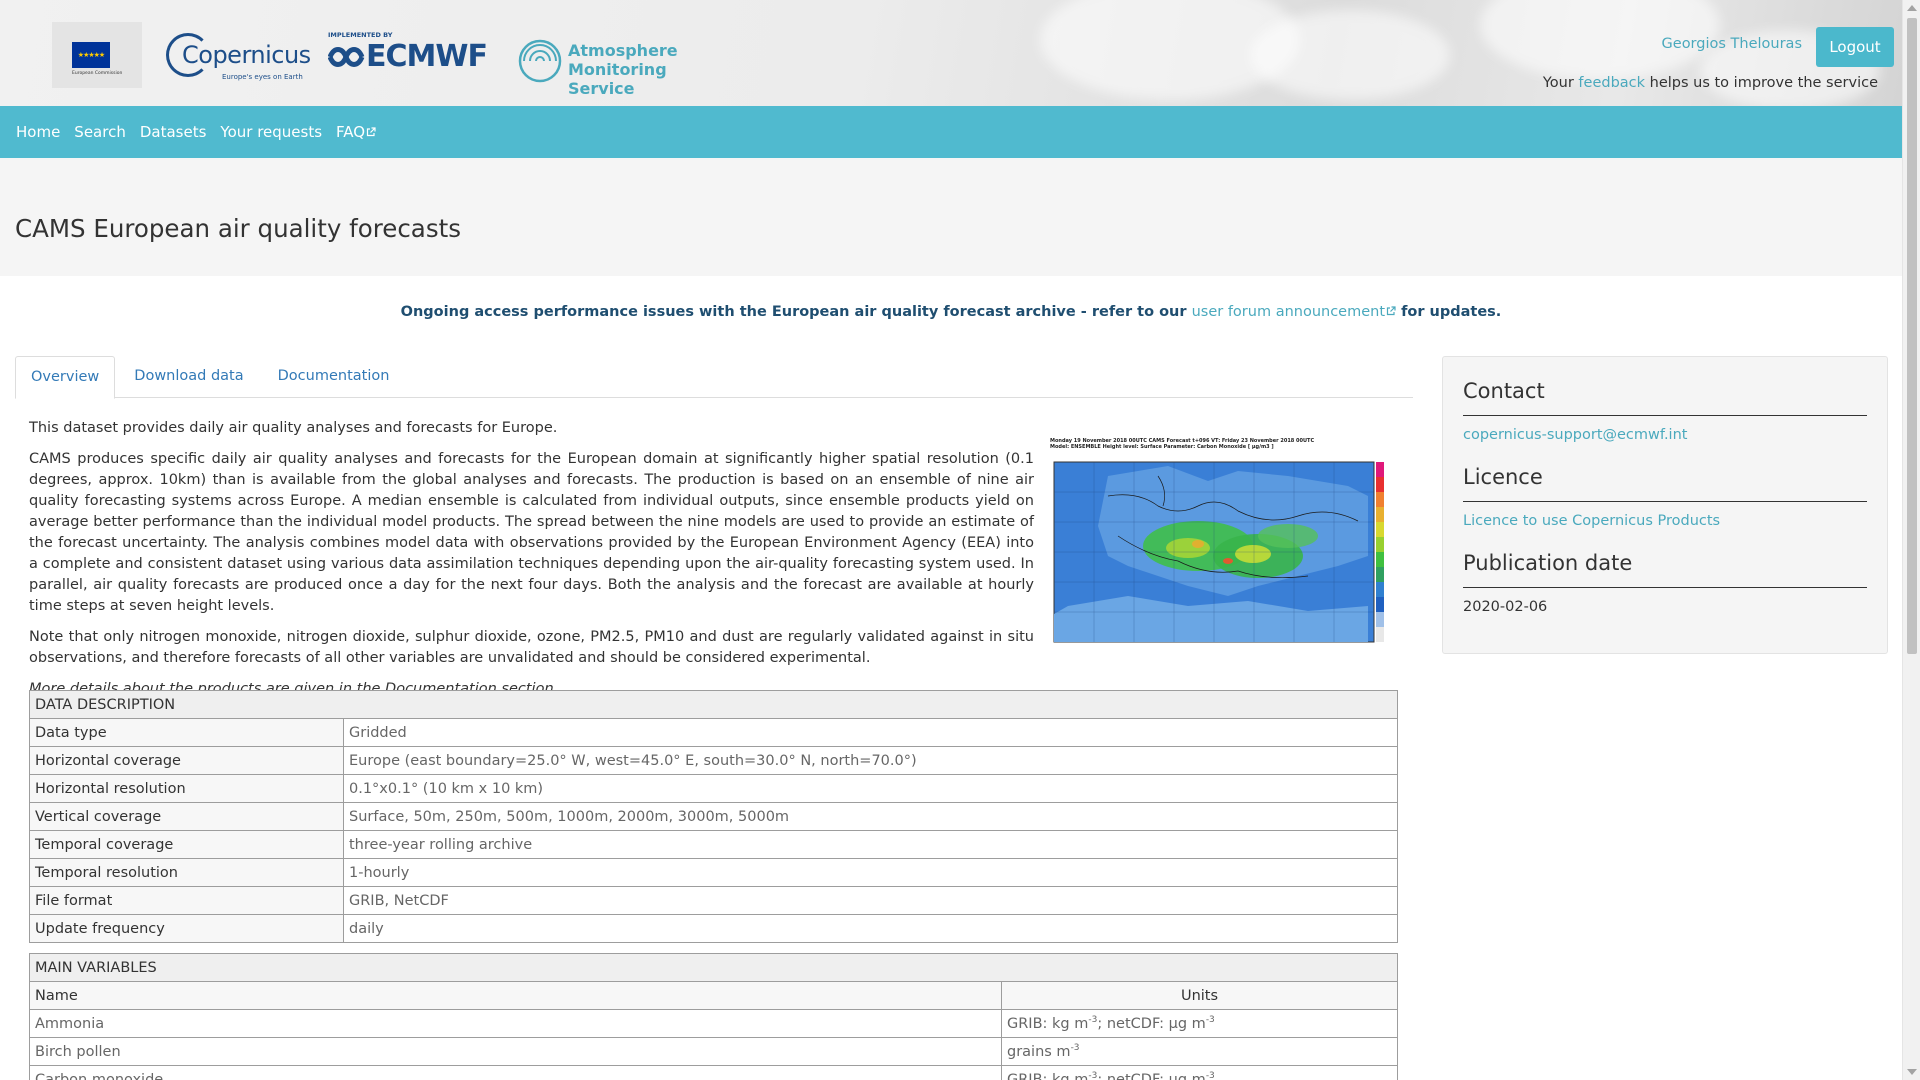  What do you see at coordinates (271, 132) in the screenshot?
I see `nav-your-requests: Your requests` at bounding box center [271, 132].